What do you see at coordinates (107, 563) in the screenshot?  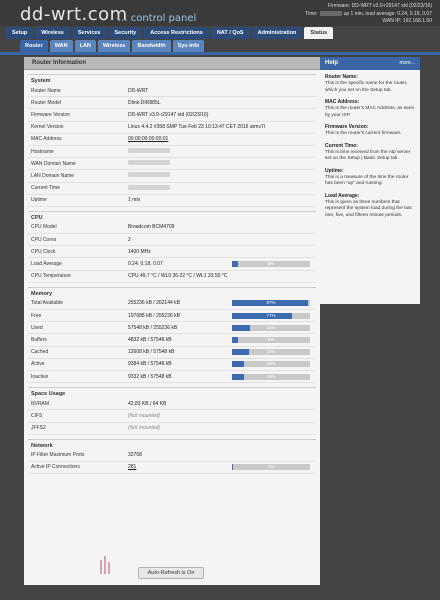 I see `decorative-marks` at bounding box center [107, 563].